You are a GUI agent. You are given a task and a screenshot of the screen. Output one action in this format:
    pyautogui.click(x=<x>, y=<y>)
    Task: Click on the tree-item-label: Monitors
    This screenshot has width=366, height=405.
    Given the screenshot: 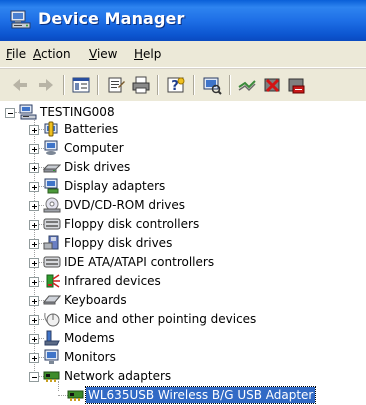 What is the action you would take?
    pyautogui.click(x=90, y=357)
    